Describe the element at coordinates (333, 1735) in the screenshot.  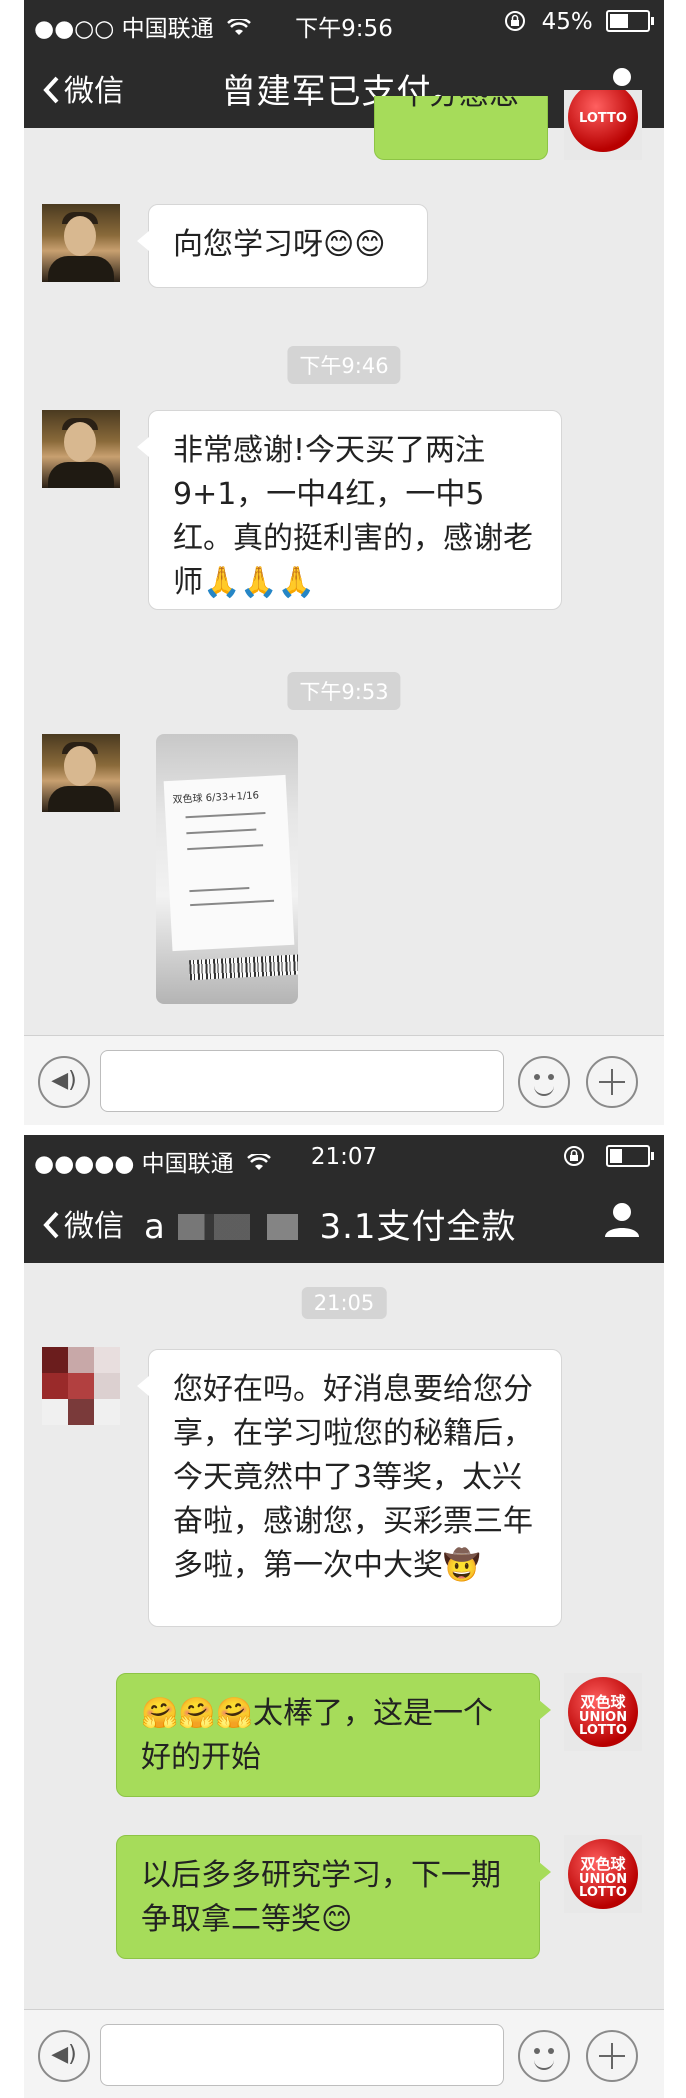
I see `outgoing-message: 🤗🤗🤗太棒了，这是一个好的开始` at that location.